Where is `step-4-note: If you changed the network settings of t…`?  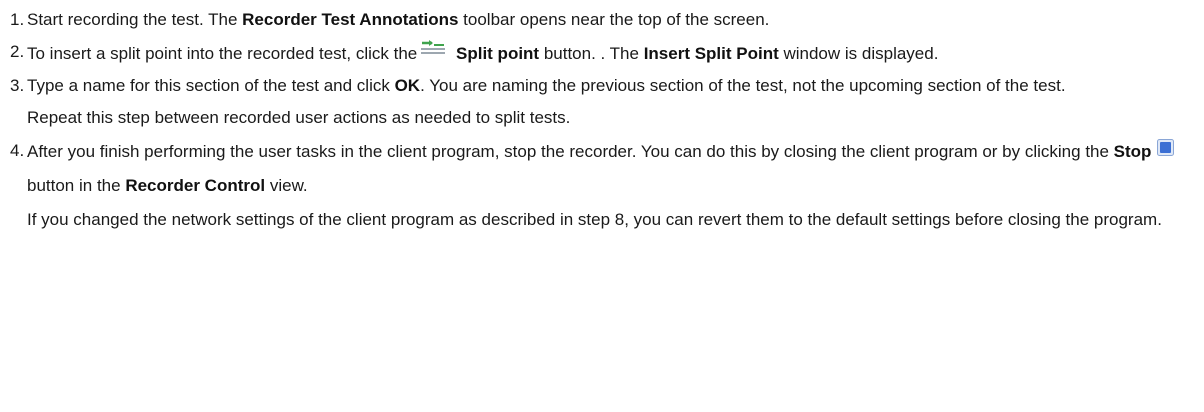
step-4-note: If you changed the network settings of t… is located at coordinates (594, 219).